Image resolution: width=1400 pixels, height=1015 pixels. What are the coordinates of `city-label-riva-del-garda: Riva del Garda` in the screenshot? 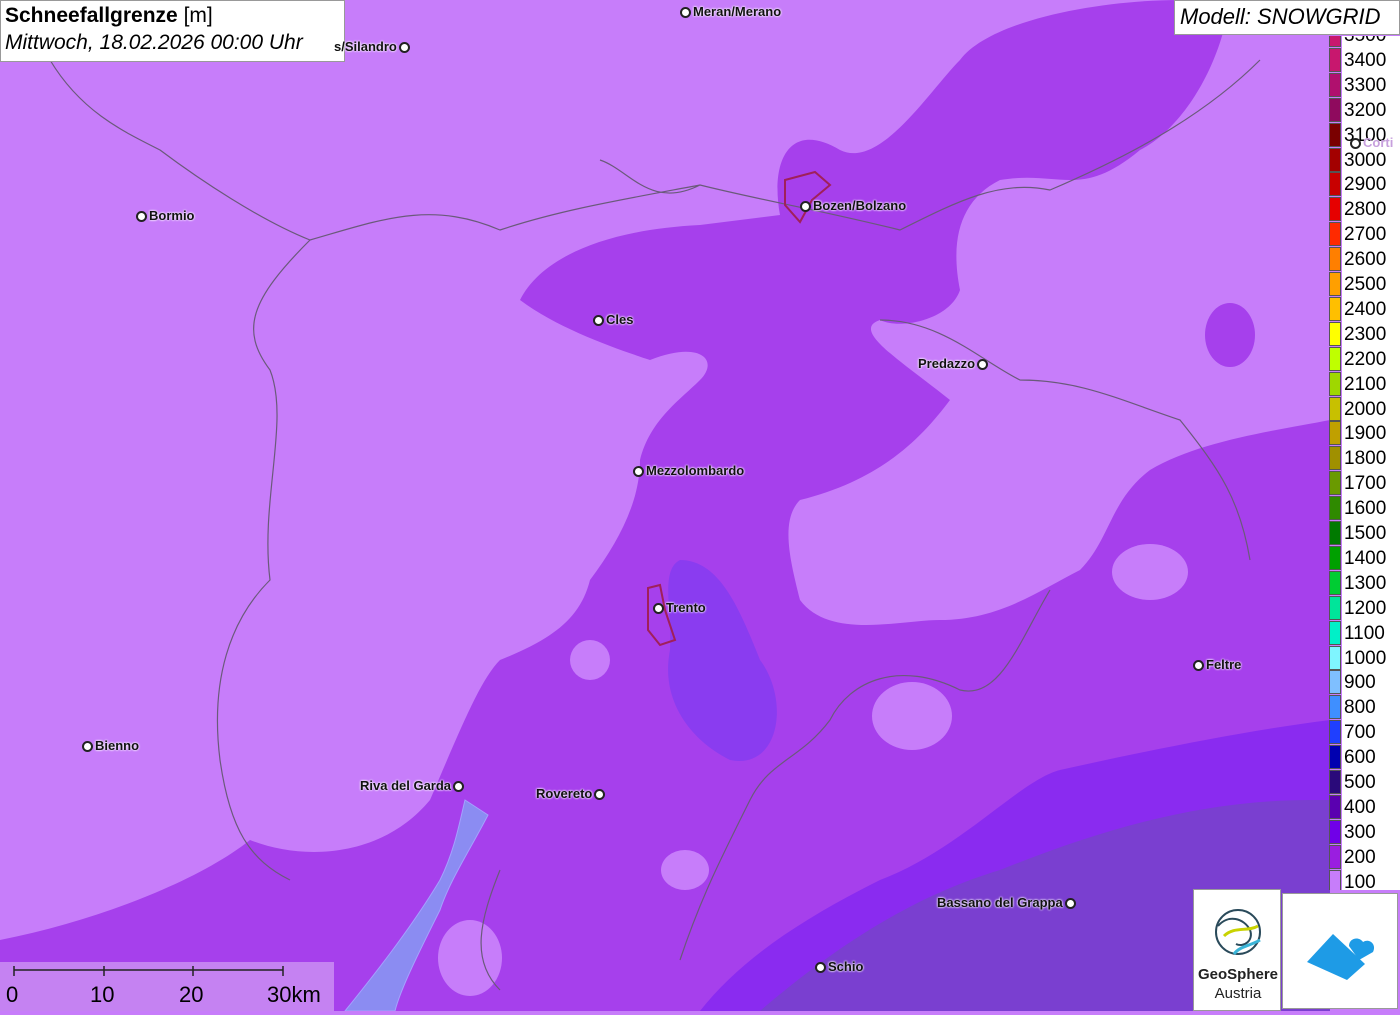 It's located at (412, 785).